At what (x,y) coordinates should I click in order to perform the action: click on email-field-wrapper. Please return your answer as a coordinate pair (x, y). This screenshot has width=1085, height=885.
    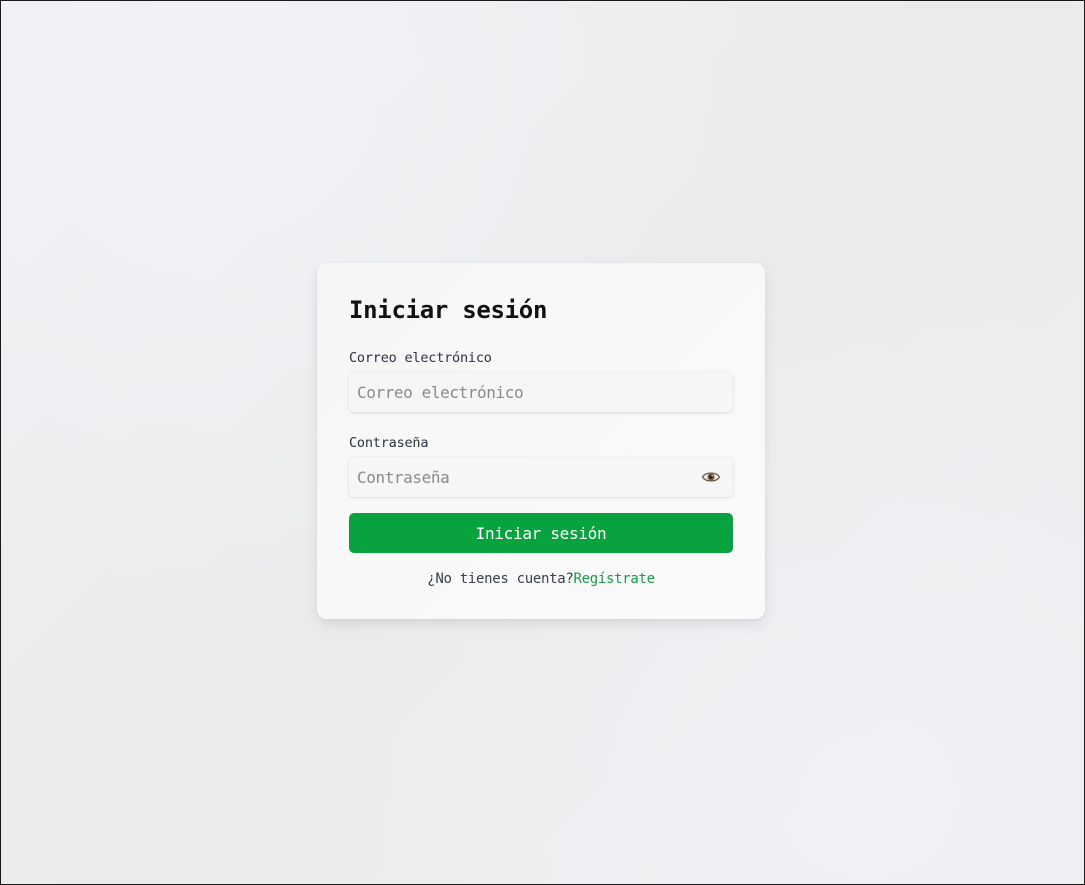
    Looking at the image, I should click on (541, 392).